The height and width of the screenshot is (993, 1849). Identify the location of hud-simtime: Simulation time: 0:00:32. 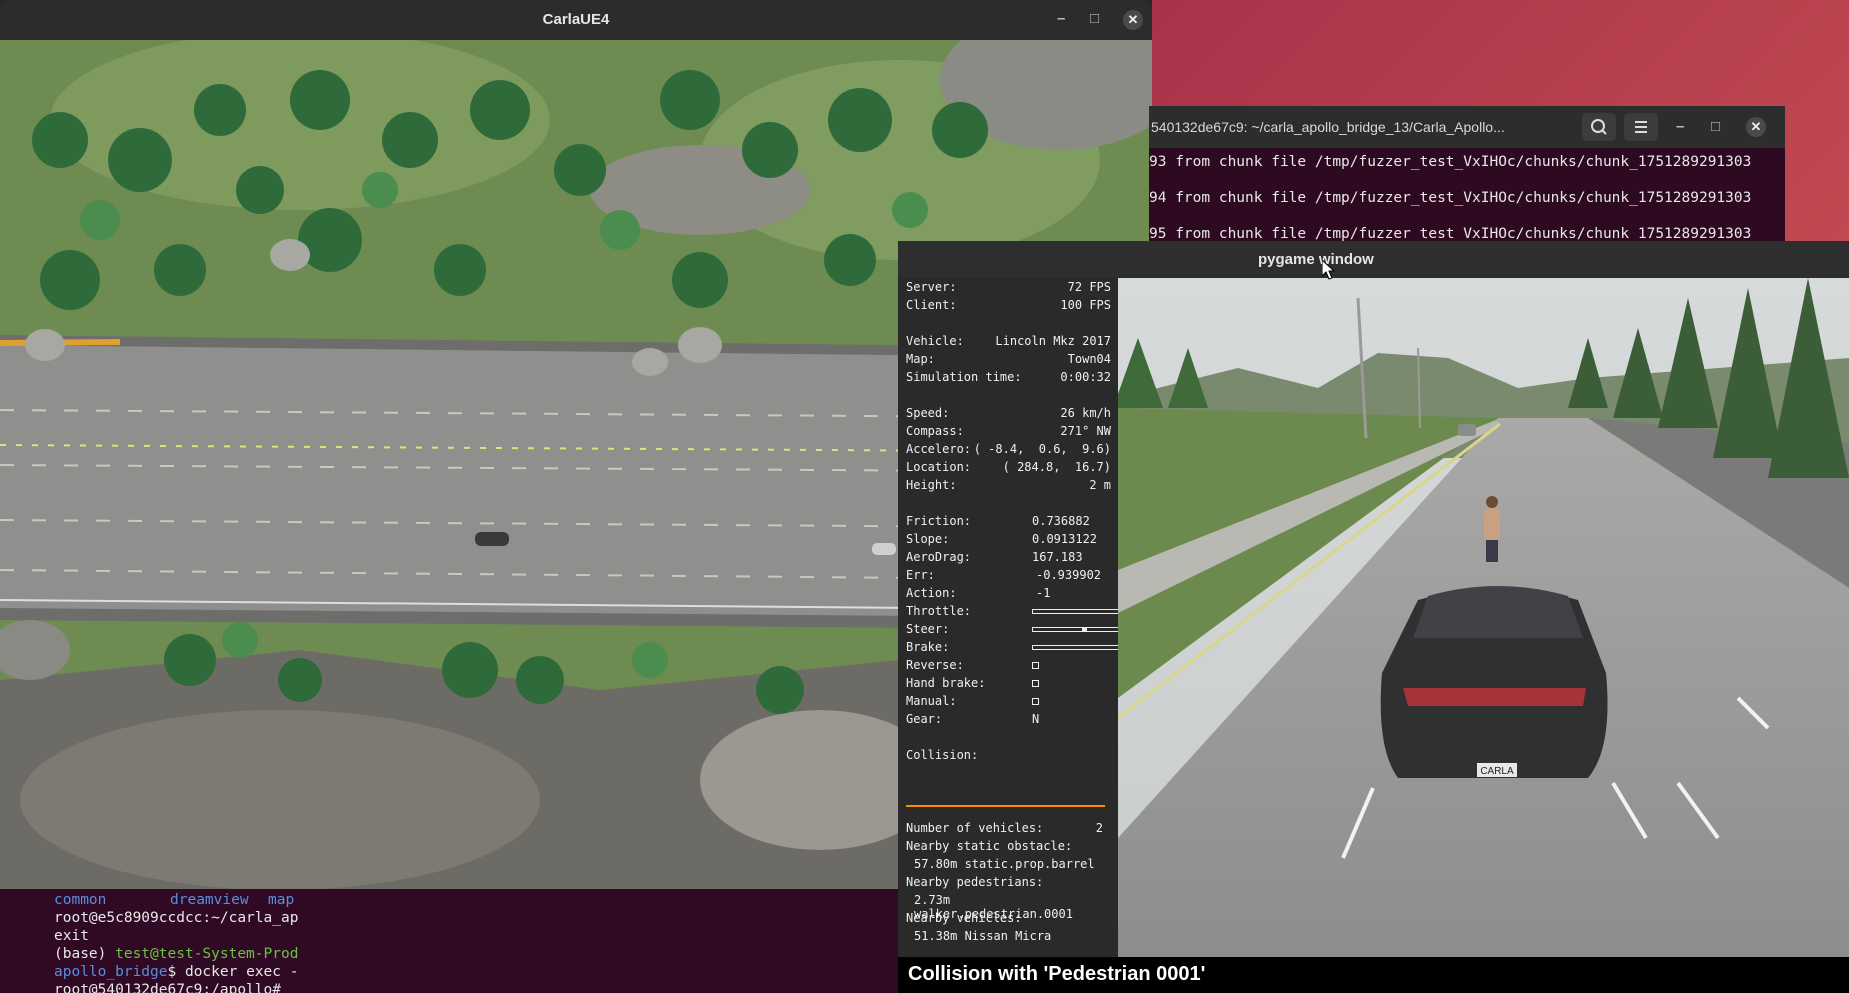
(1008, 378).